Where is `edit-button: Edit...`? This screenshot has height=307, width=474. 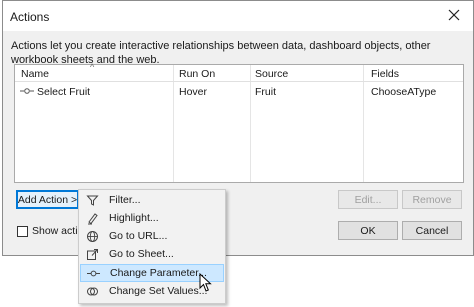 edit-button: Edit... is located at coordinates (368, 199).